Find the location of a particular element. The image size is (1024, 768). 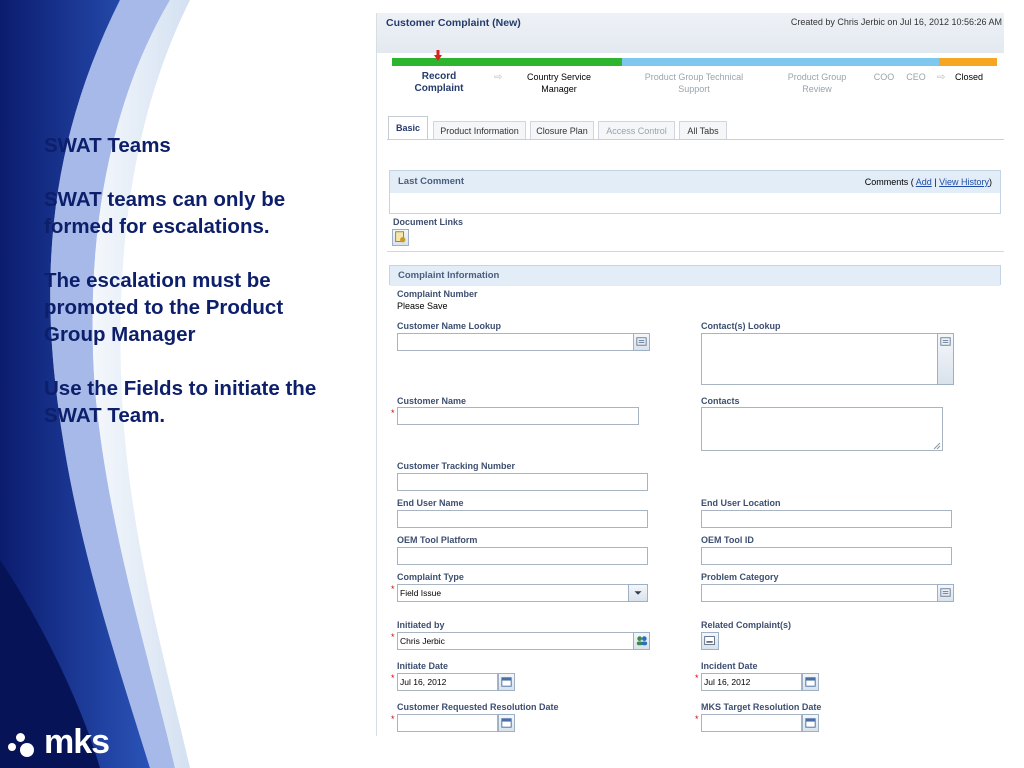

problem-category-input is located at coordinates (819, 593).